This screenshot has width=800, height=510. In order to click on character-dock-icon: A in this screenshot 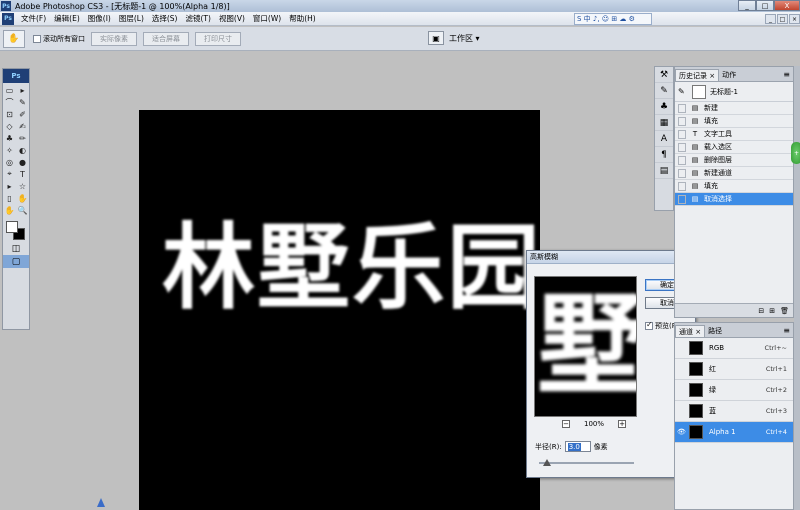, I will do `click(664, 139)`.